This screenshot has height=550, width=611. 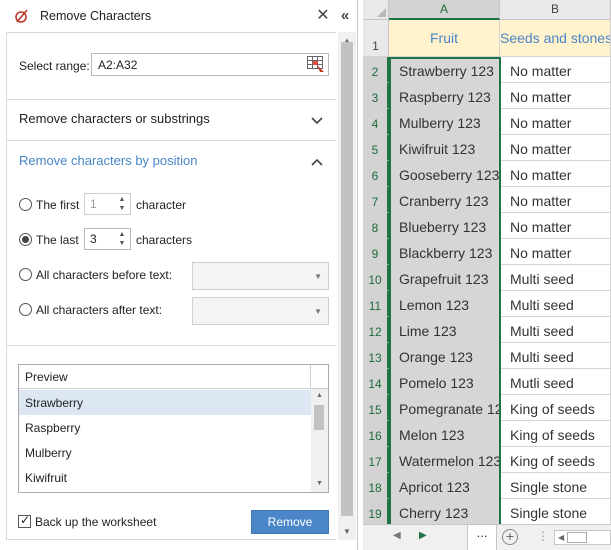 What do you see at coordinates (345, 16) in the screenshot?
I see `double-chevron-left-icon: «` at bounding box center [345, 16].